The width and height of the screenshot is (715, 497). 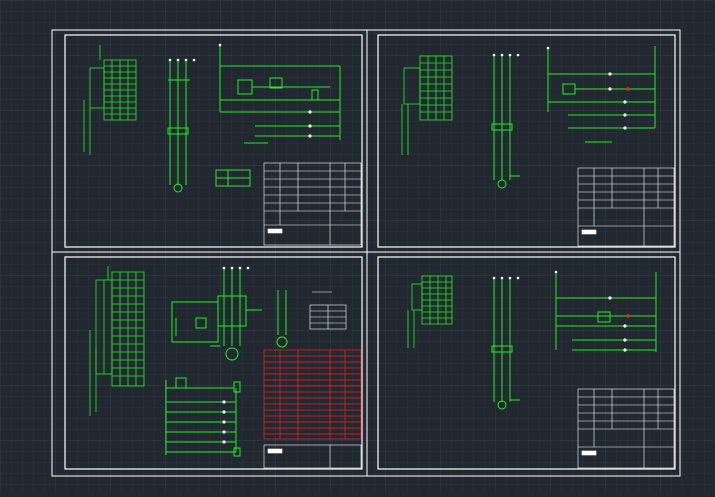 I want to click on sheet-4-indicator, so click(x=628, y=316).